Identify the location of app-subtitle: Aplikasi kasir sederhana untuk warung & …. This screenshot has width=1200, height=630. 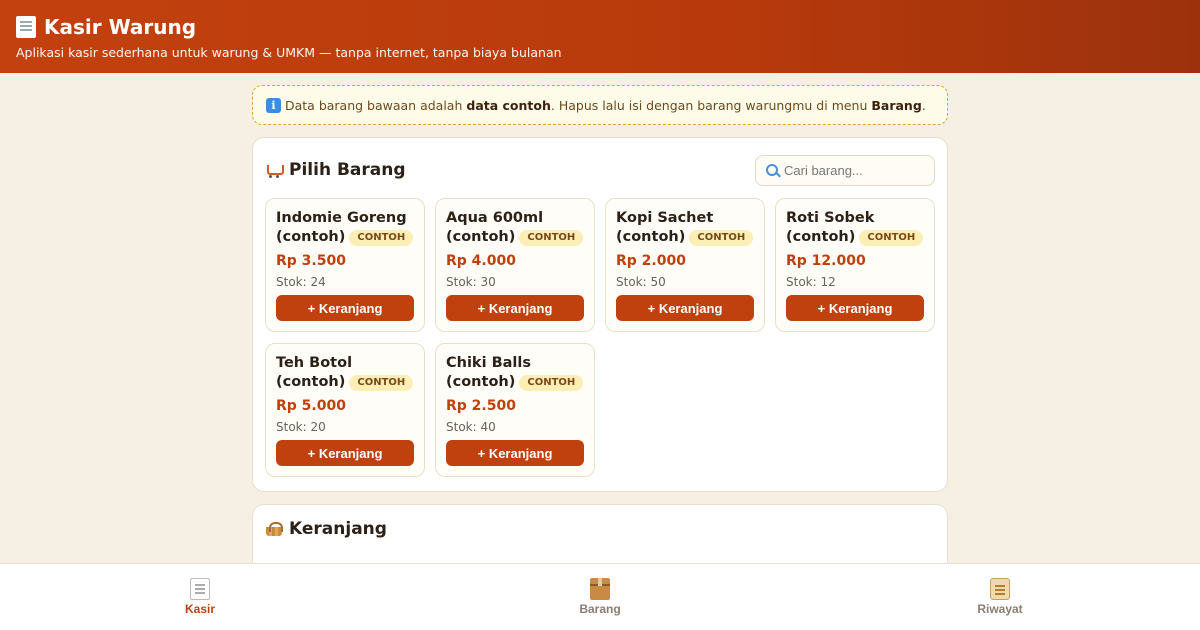
(289, 52).